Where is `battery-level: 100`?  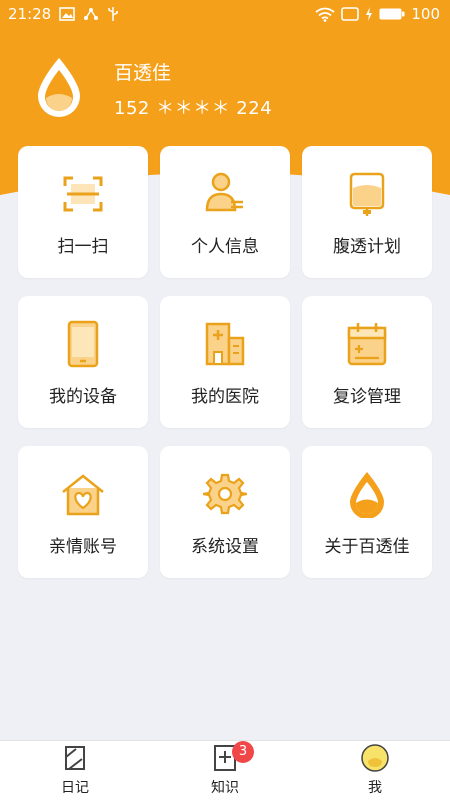 battery-level: 100 is located at coordinates (425, 14).